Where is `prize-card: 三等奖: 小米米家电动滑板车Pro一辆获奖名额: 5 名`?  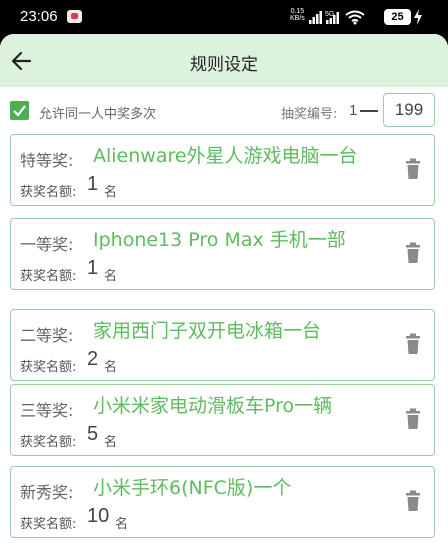
prize-card: 三等奖: 小米米家电动滑板车Pro一辆获奖名额: 5 名 is located at coordinates (222, 420).